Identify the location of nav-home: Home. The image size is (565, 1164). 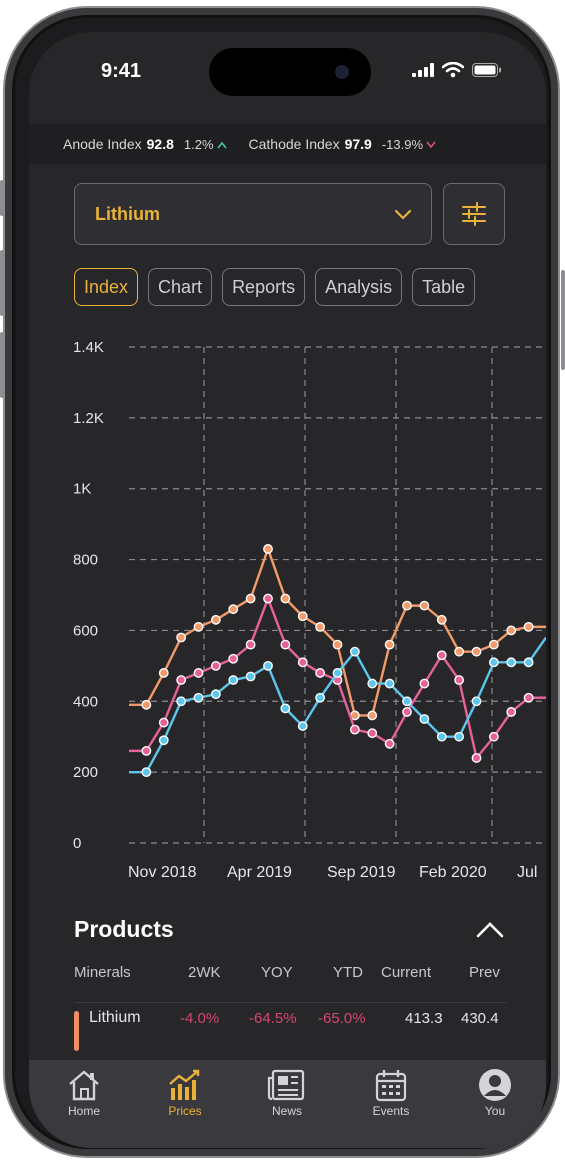
(84, 1093).